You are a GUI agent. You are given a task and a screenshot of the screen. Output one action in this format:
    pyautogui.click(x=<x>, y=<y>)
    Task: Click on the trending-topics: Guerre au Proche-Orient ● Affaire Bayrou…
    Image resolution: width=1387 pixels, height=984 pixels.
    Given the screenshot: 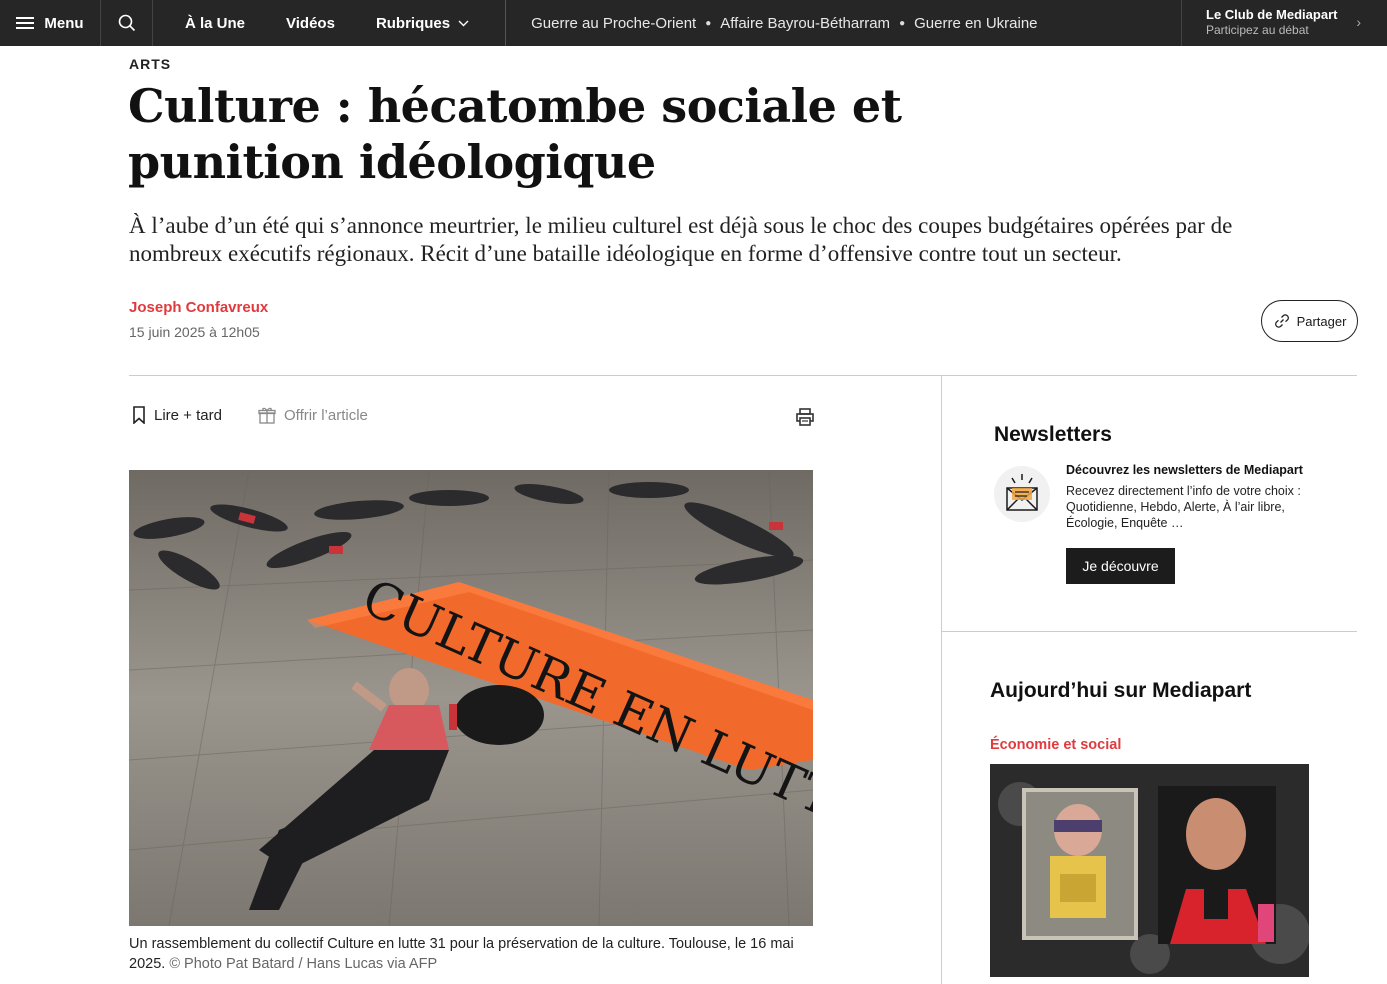 What is the action you would take?
    pyautogui.click(x=771, y=23)
    